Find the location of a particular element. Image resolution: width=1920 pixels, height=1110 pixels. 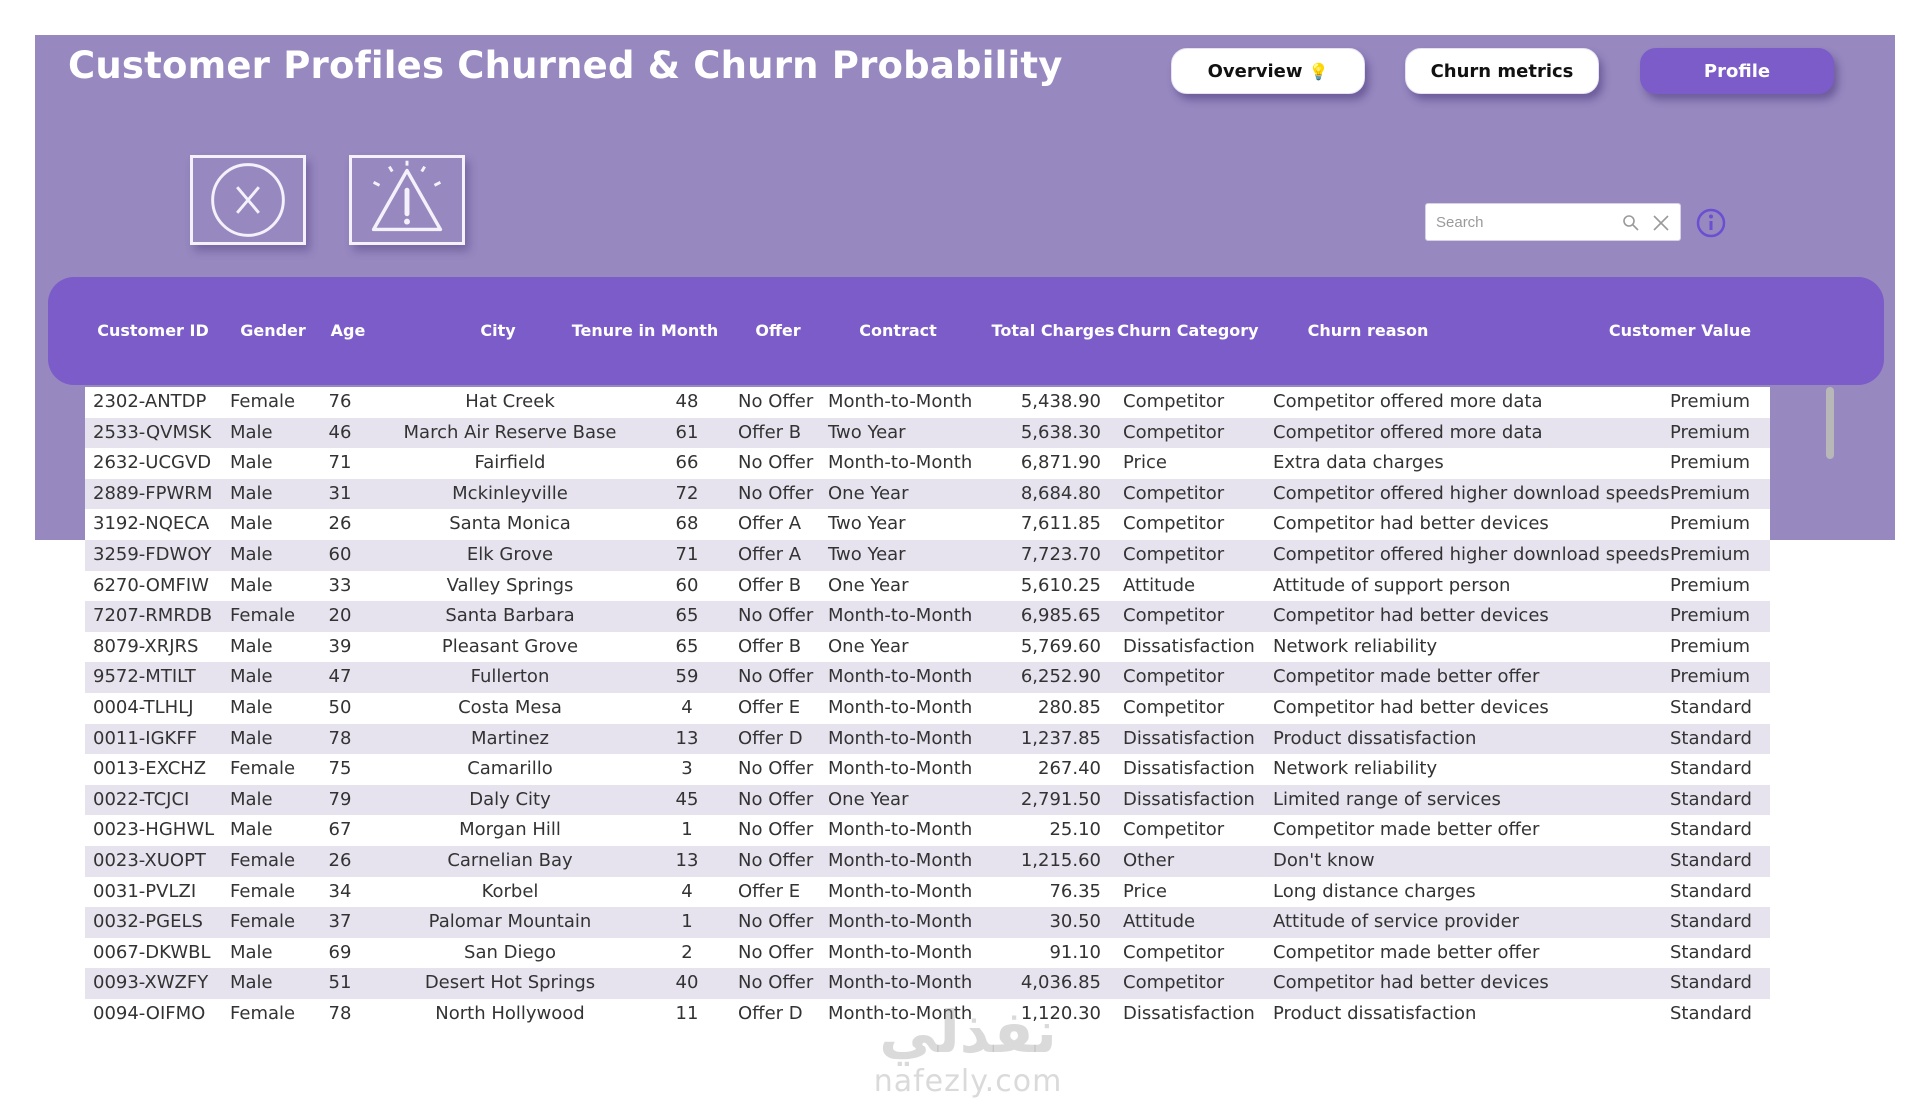

cell-offer: Offer B is located at coordinates (770, 585).